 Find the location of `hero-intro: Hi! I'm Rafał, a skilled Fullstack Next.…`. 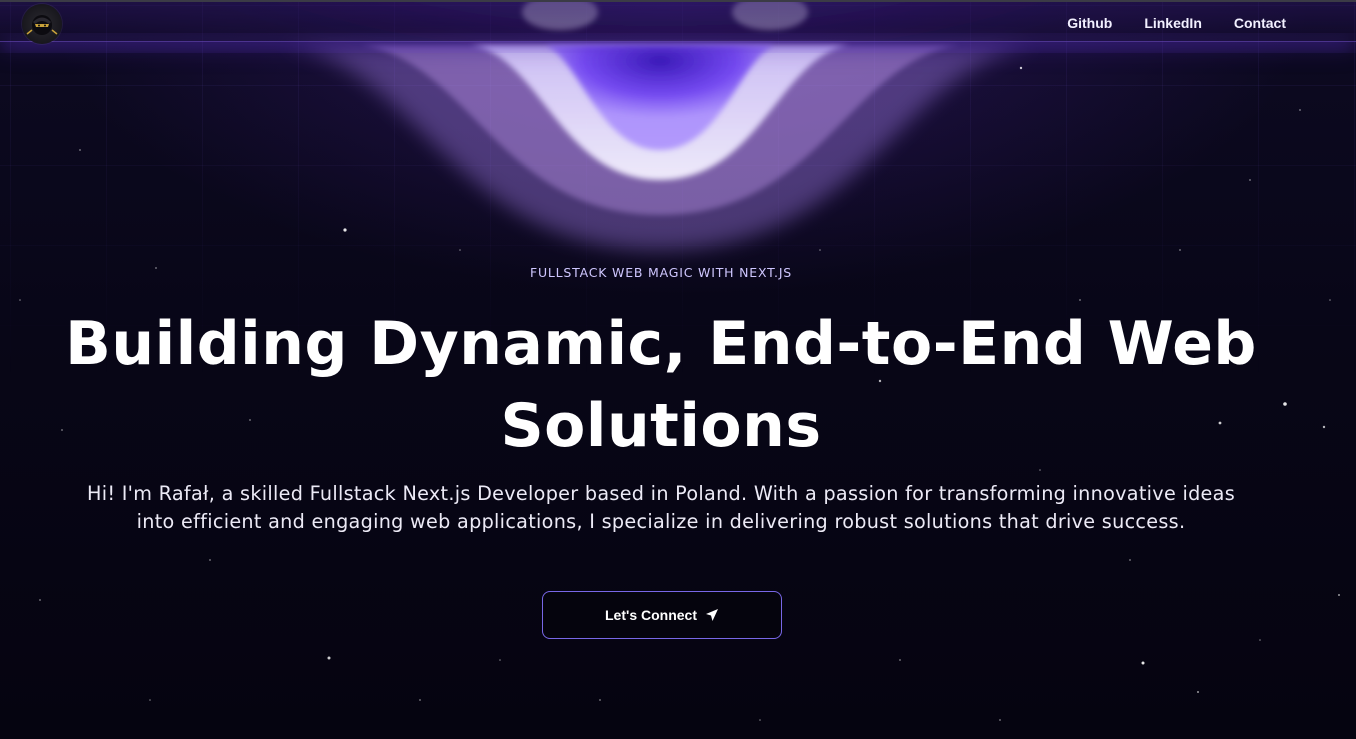

hero-intro: Hi! I'm Rafał, a skilled Fullstack Next.… is located at coordinates (661, 507).